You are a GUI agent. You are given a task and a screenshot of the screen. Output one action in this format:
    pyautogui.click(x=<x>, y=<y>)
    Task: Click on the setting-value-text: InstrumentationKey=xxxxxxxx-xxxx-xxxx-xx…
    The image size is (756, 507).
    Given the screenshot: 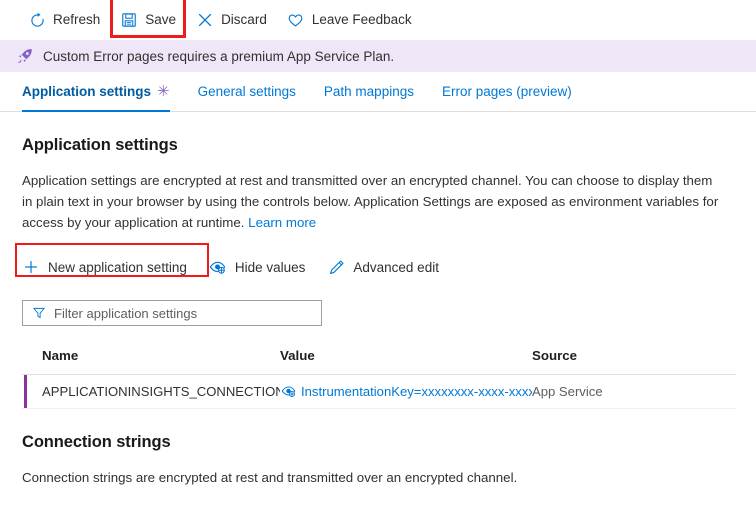 What is the action you would take?
    pyautogui.click(x=416, y=391)
    